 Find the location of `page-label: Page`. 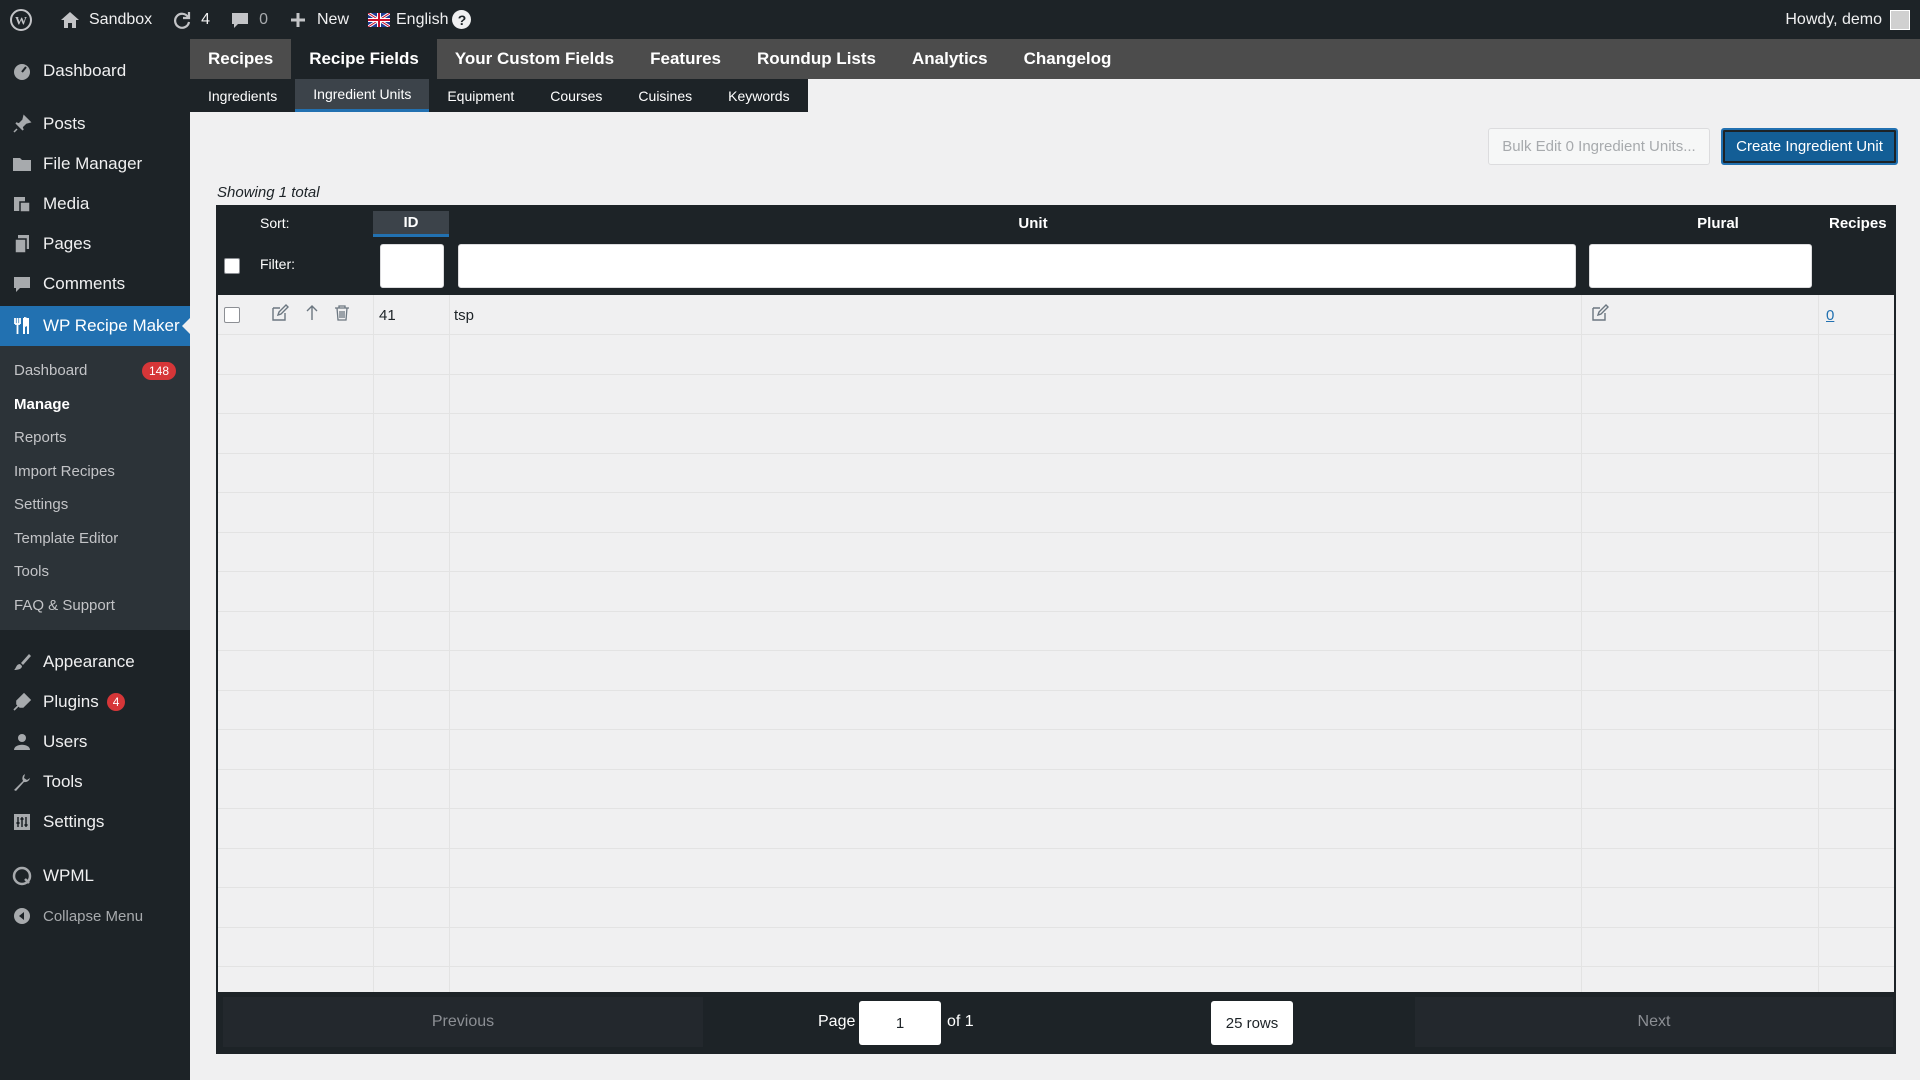

page-label: Page is located at coordinates (837, 1021).